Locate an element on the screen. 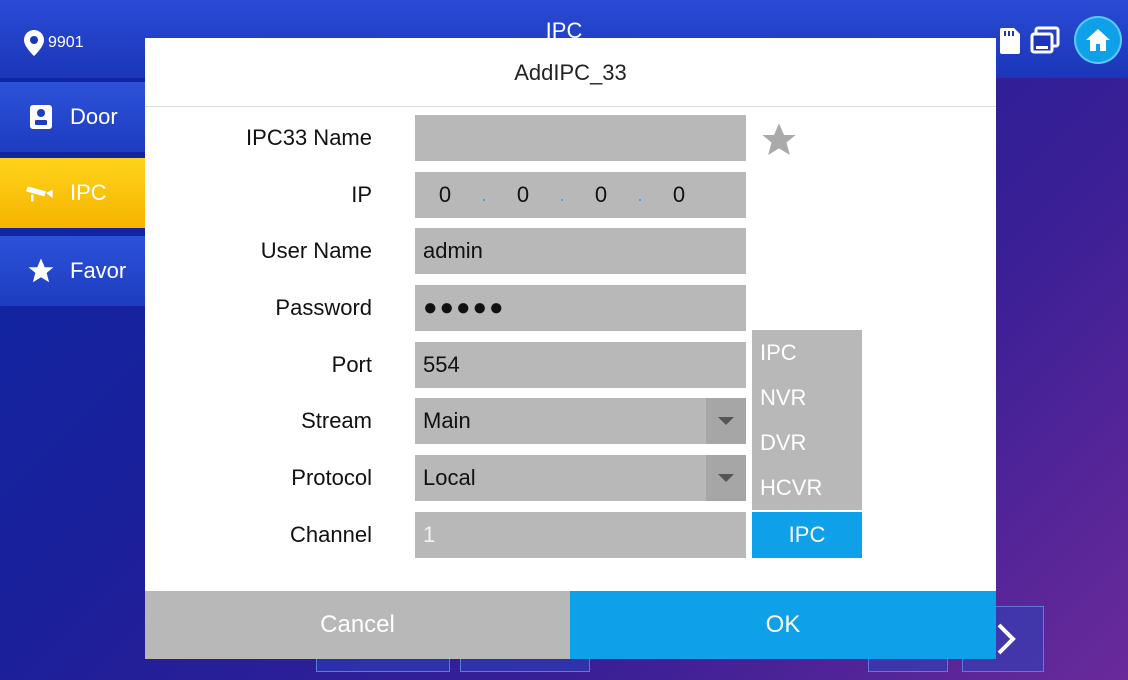 The height and width of the screenshot is (680, 1128). sidebar-item-favorite: Favor is located at coordinates (75, 271).